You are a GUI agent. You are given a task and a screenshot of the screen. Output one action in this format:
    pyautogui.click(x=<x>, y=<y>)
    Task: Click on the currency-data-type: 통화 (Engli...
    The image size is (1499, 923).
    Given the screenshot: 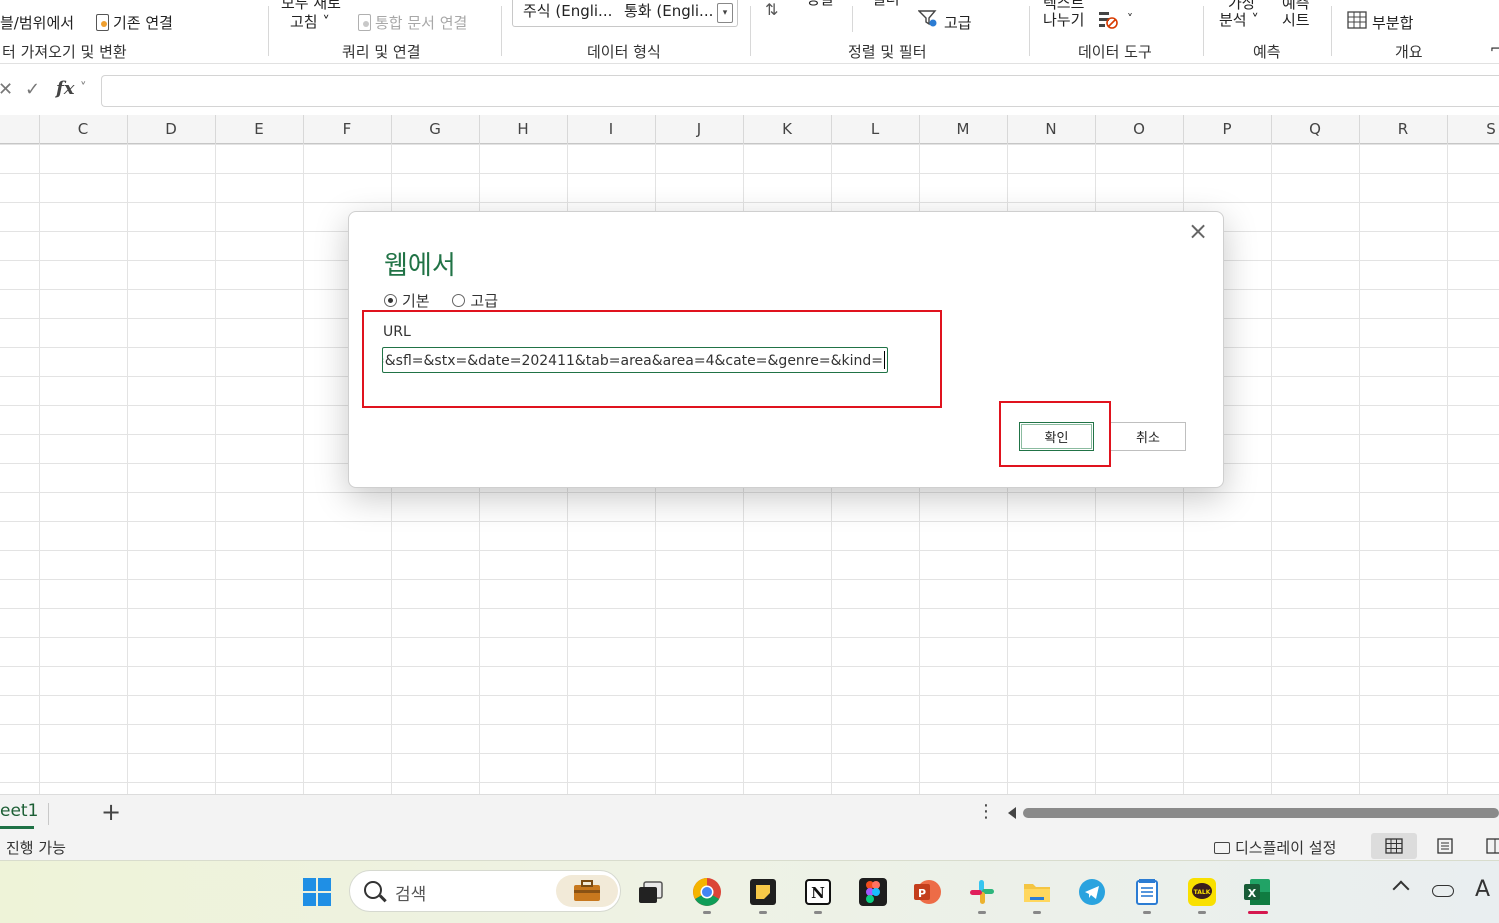 What is the action you would take?
    pyautogui.click(x=668, y=10)
    